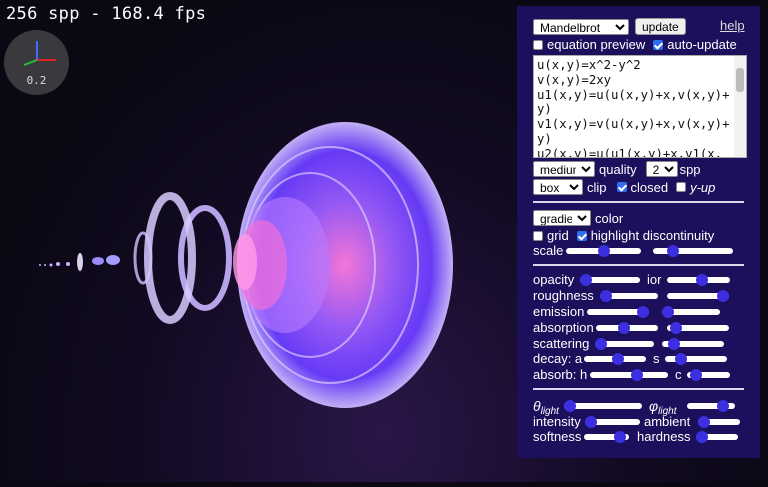  What do you see at coordinates (558, 358) in the screenshot?
I see `decay-label: decay: a` at bounding box center [558, 358].